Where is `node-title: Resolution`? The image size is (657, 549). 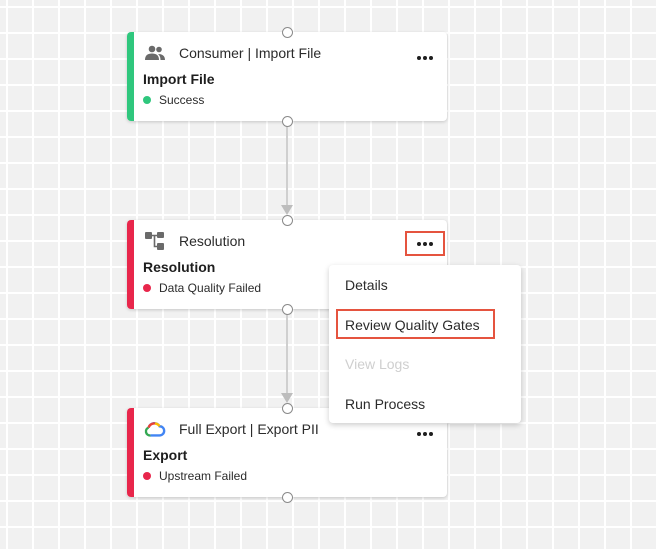 node-title: Resolution is located at coordinates (212, 241).